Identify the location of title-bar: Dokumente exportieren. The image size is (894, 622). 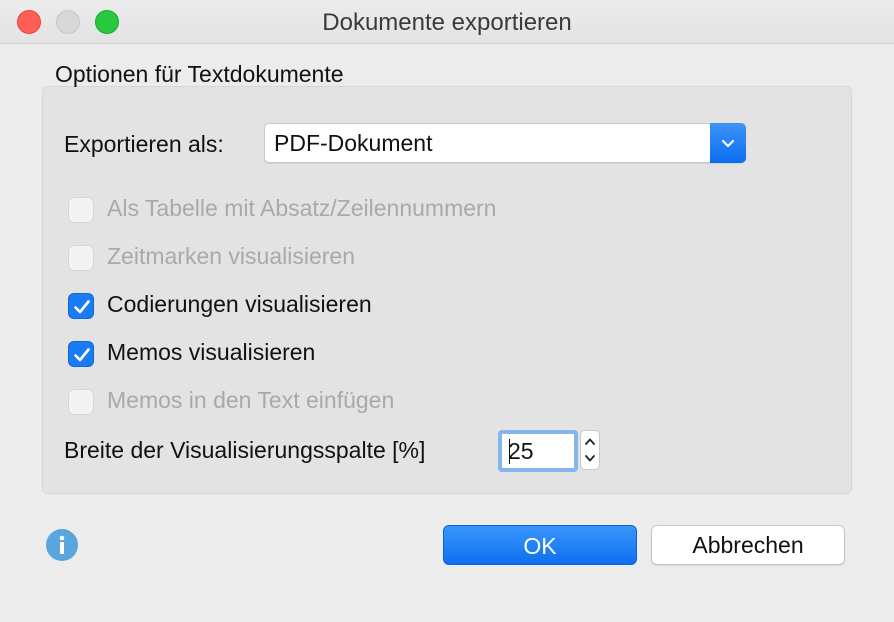
(447, 22).